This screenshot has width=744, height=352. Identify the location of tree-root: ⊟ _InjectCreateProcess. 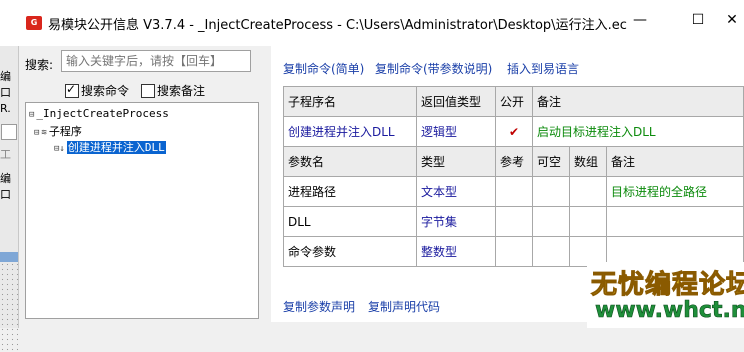
(99, 113).